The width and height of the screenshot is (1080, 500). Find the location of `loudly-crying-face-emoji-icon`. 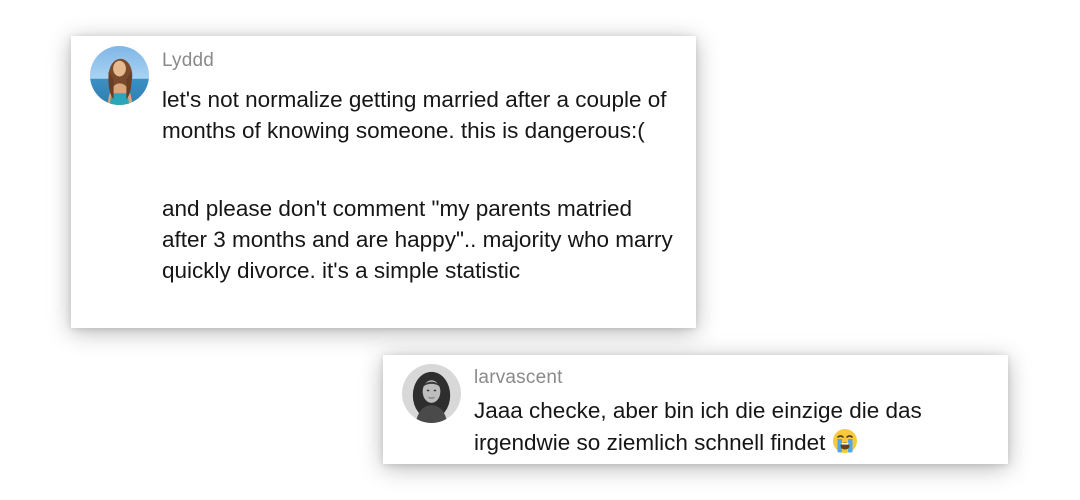

loudly-crying-face-emoji-icon is located at coordinates (845, 441).